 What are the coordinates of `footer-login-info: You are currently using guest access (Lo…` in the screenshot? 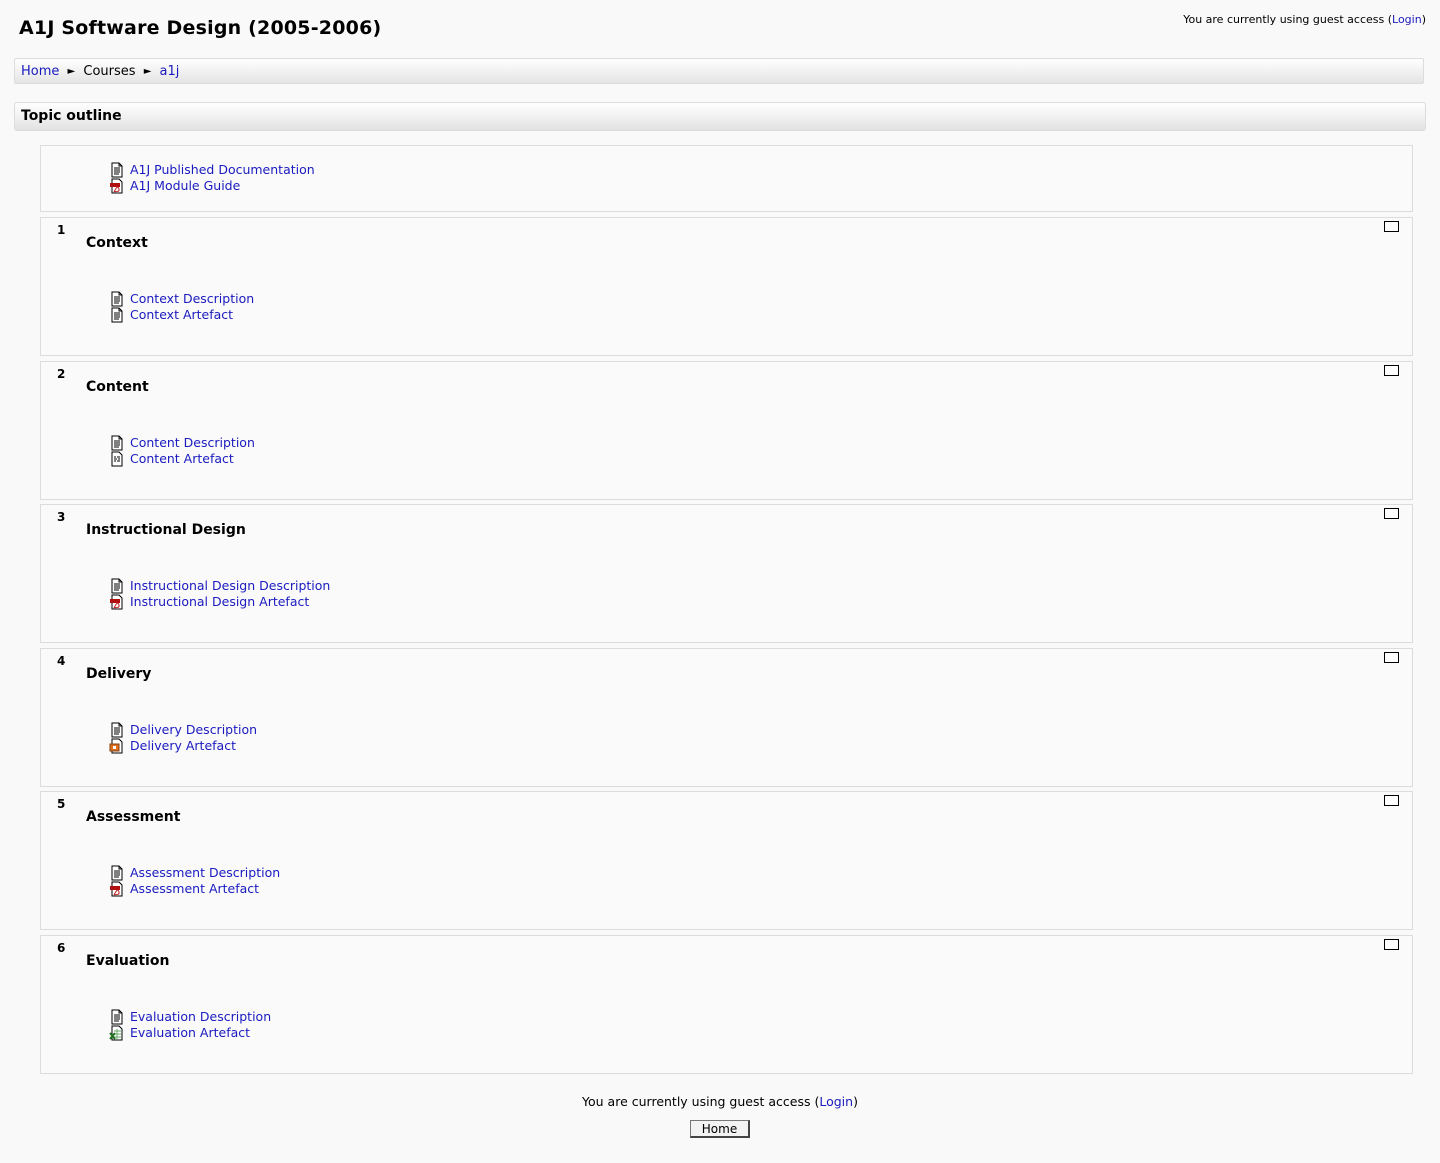 It's located at (720, 1101).